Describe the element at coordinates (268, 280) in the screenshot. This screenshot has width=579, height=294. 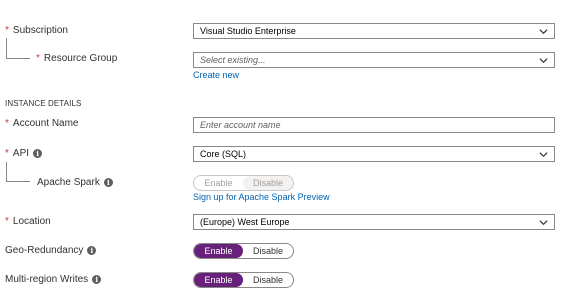
I see `multi-region-disable-option: Disable` at that location.